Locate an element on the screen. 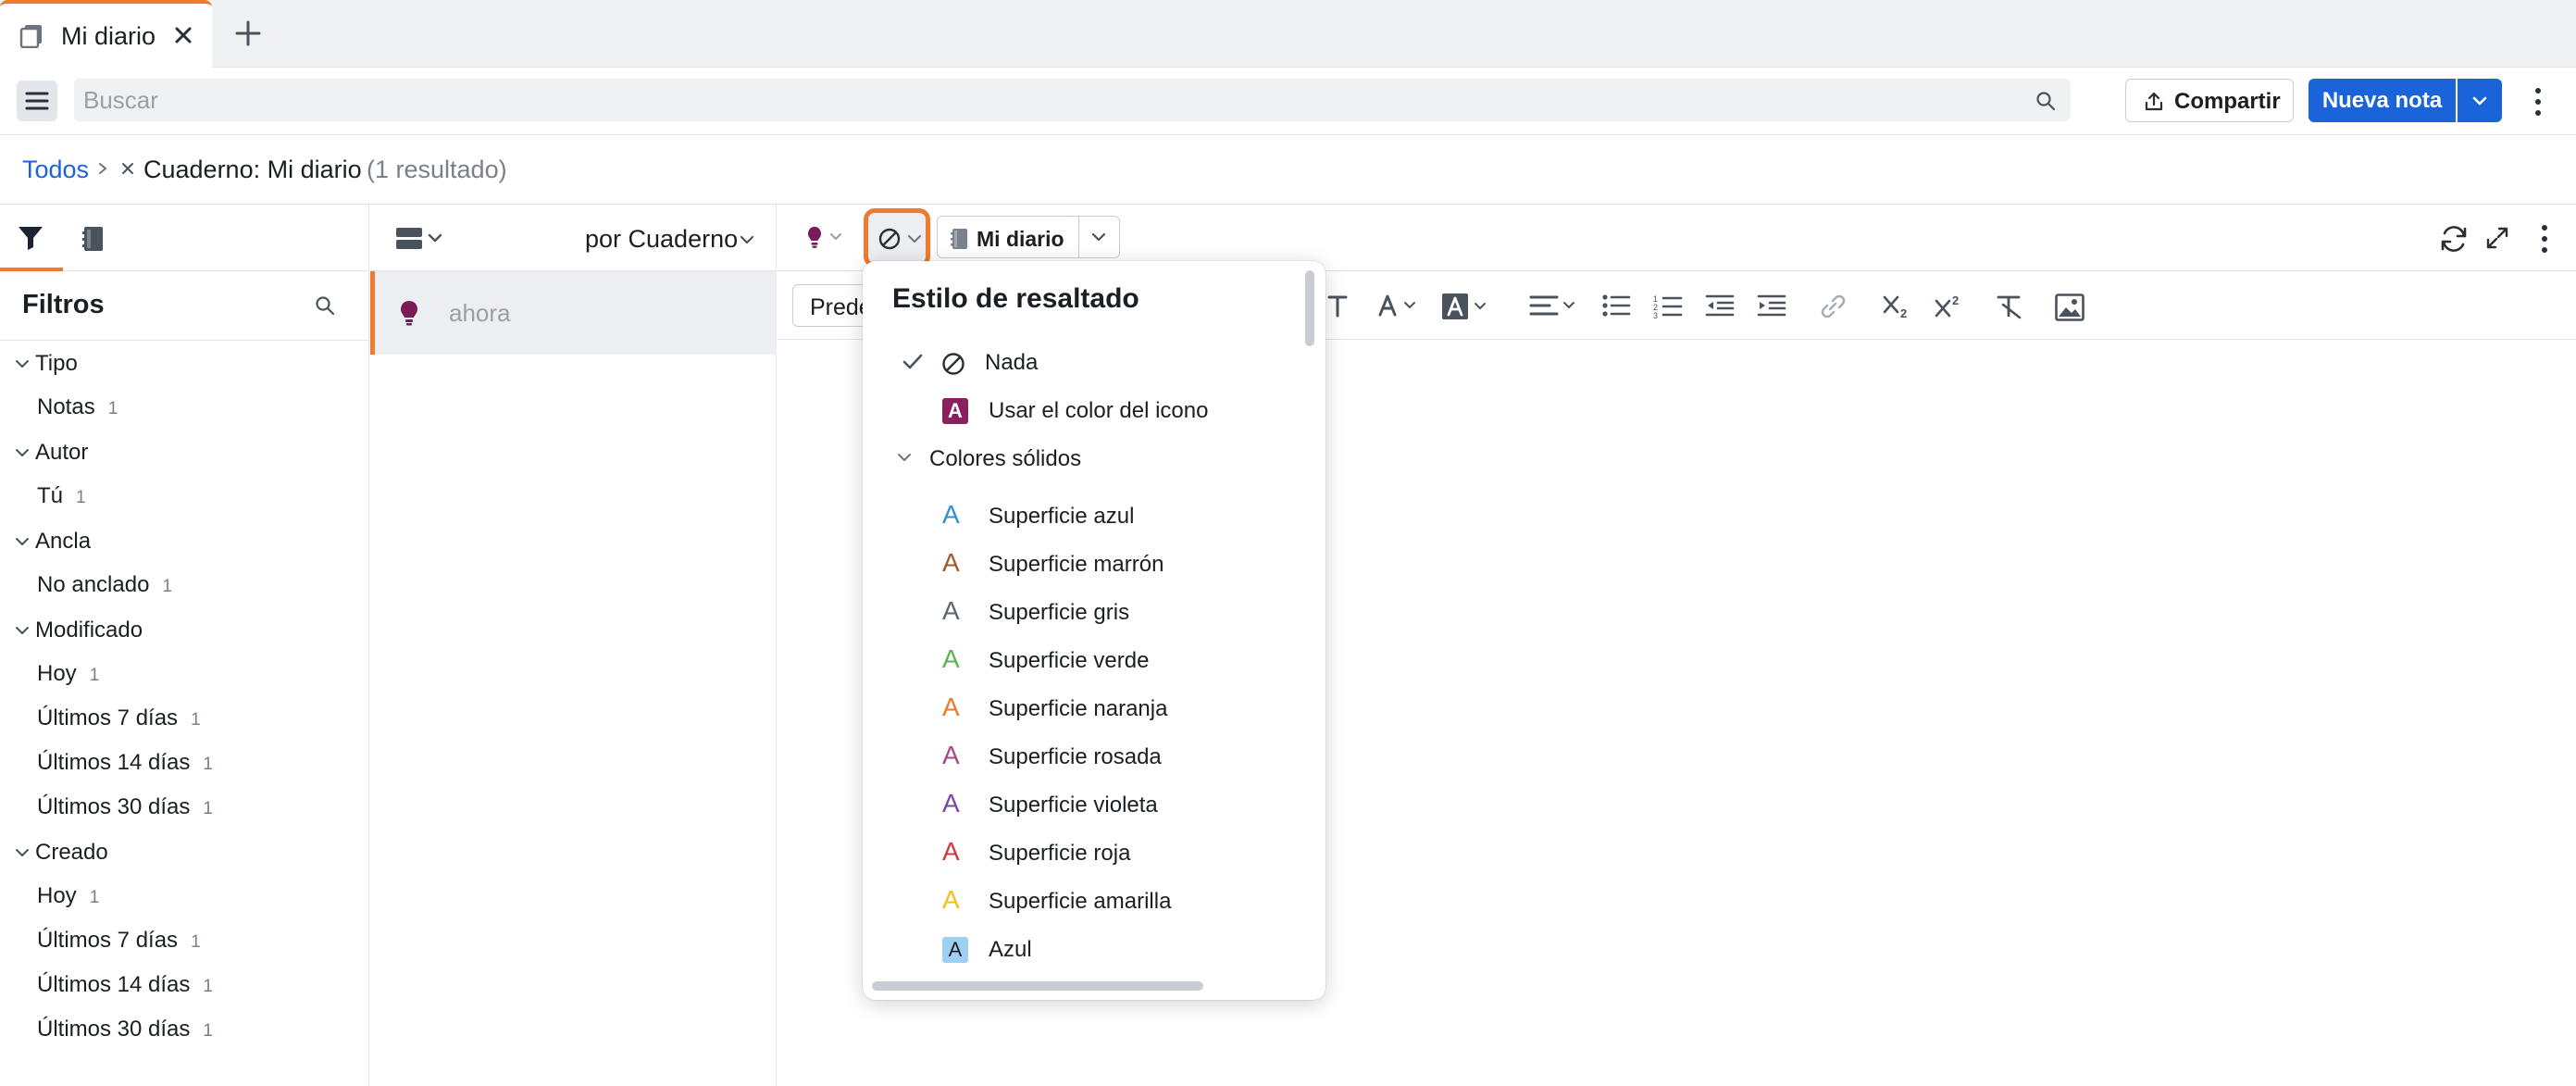 The image size is (2576, 1086). color-chip: A is located at coordinates (955, 950).